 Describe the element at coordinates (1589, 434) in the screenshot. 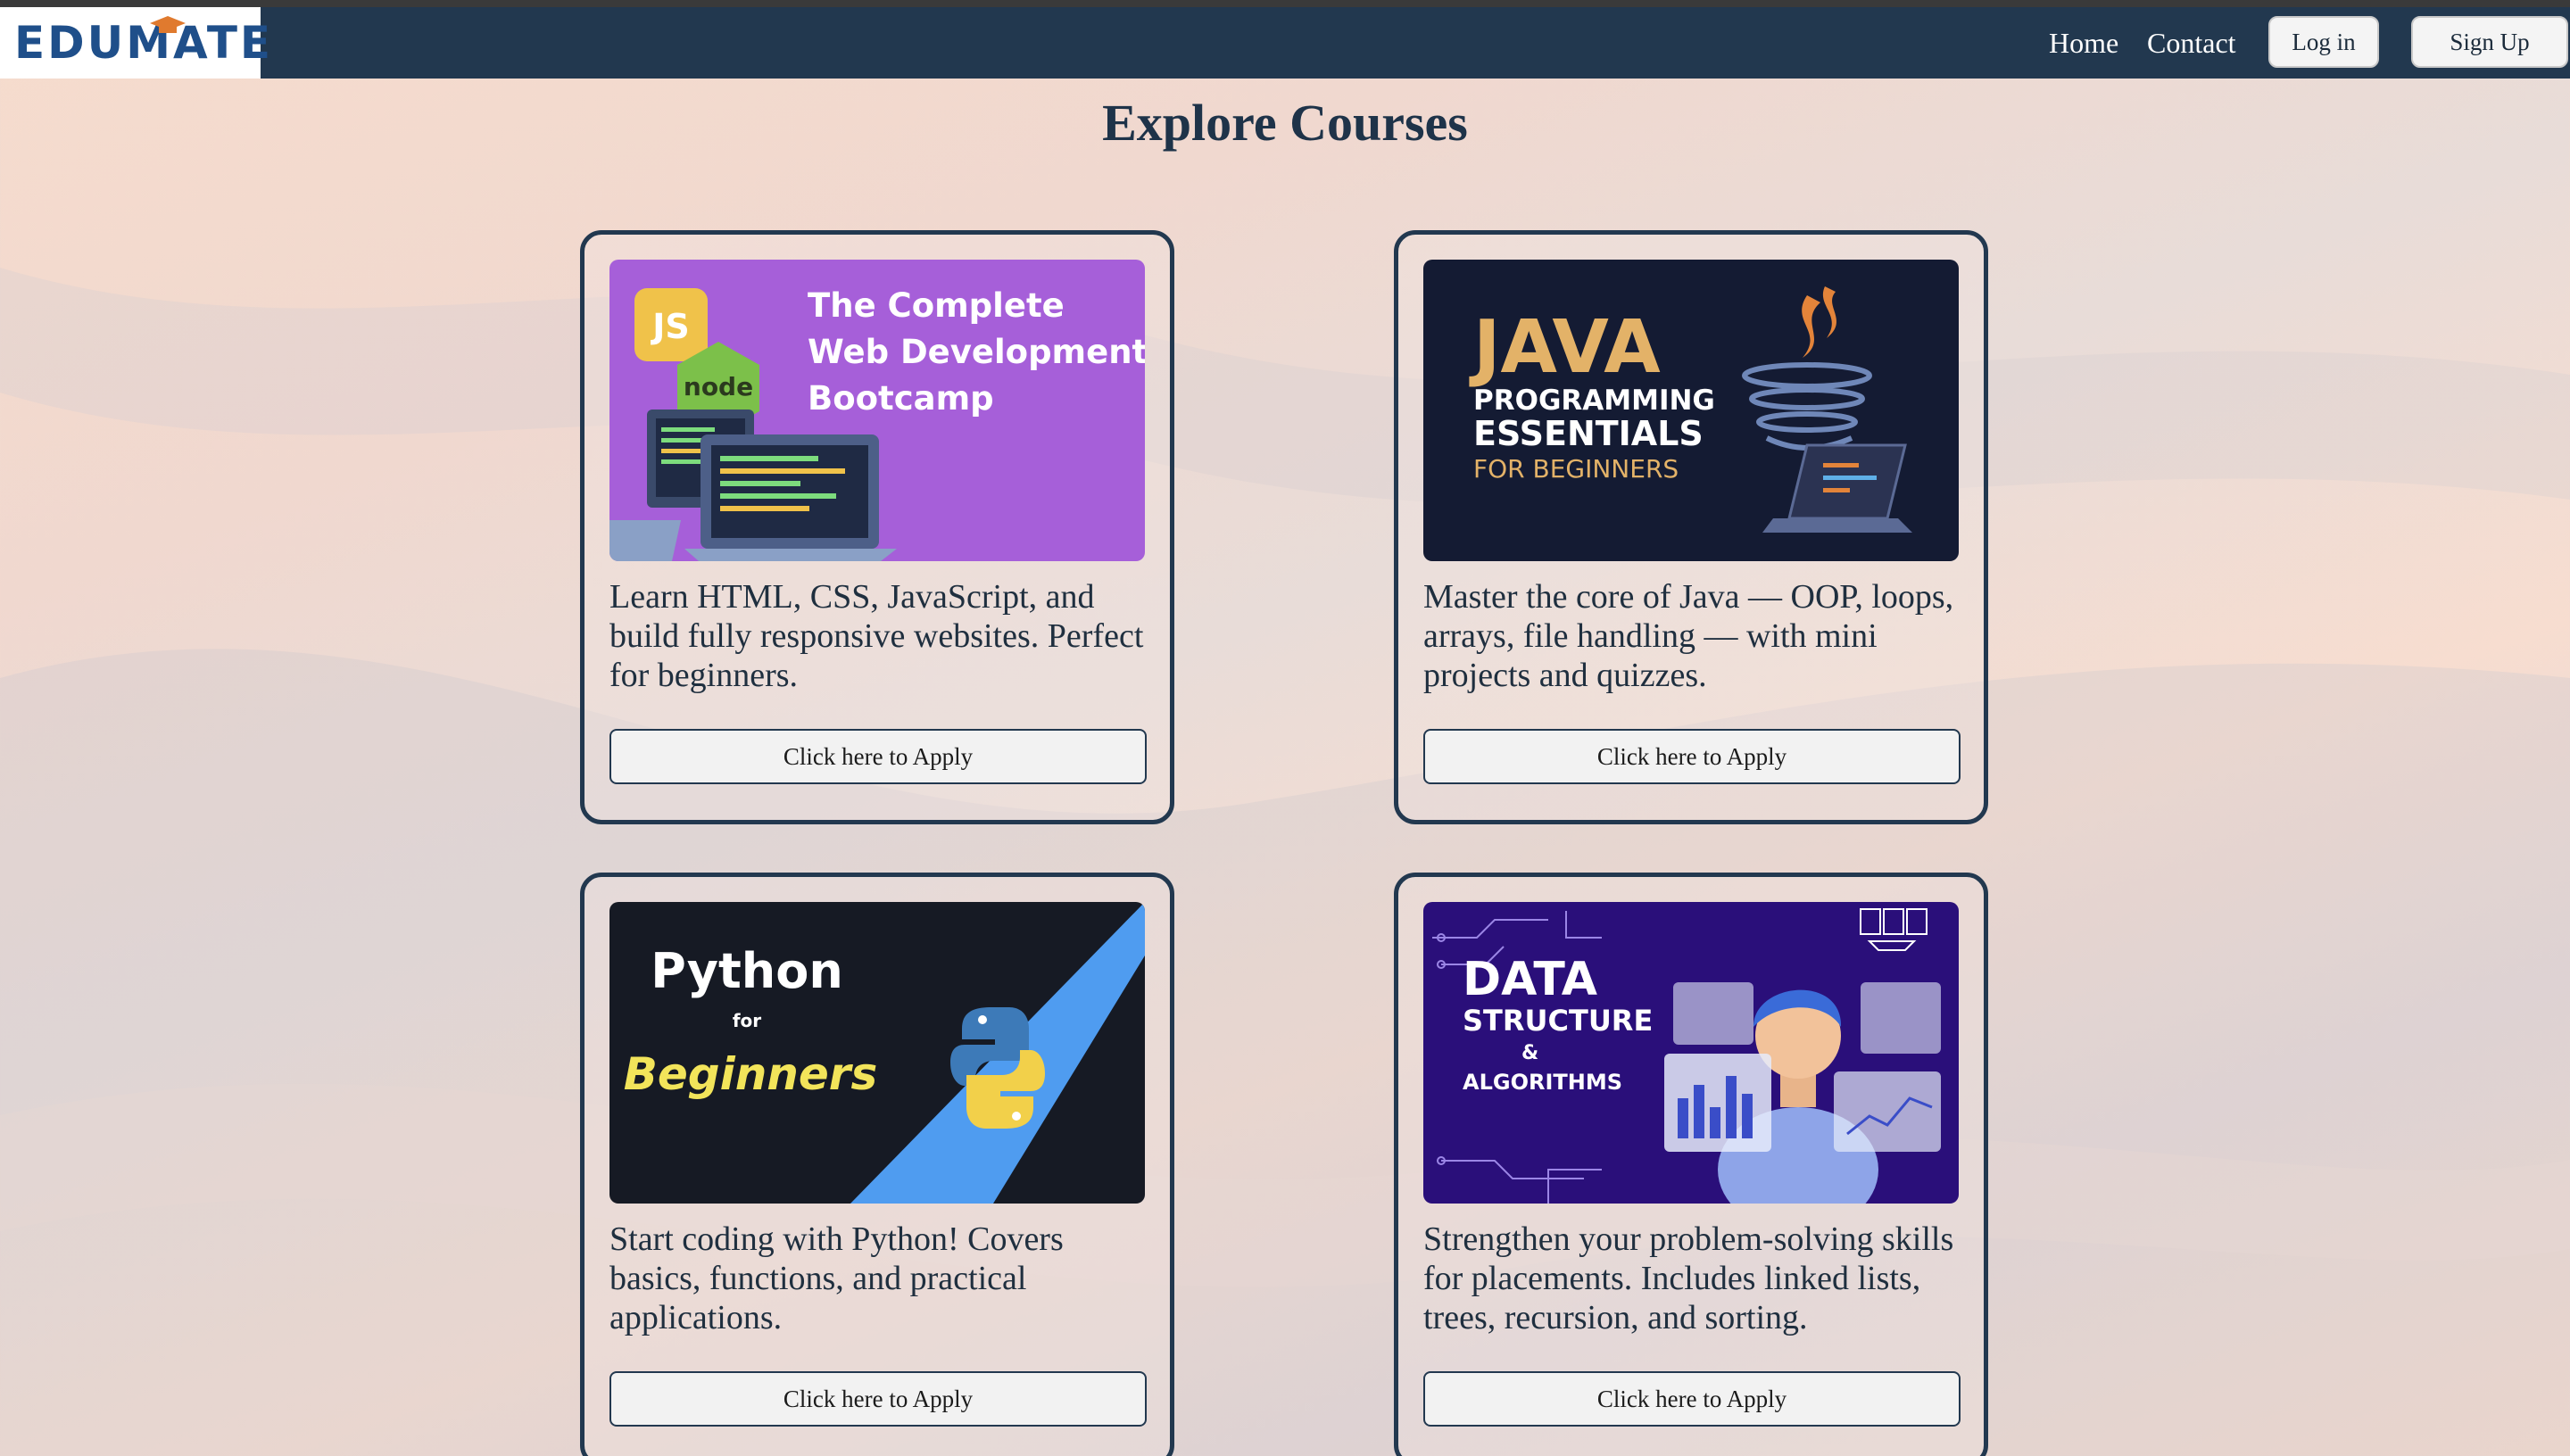

I see `java-subtitle-2: ESSENTIALS` at that location.